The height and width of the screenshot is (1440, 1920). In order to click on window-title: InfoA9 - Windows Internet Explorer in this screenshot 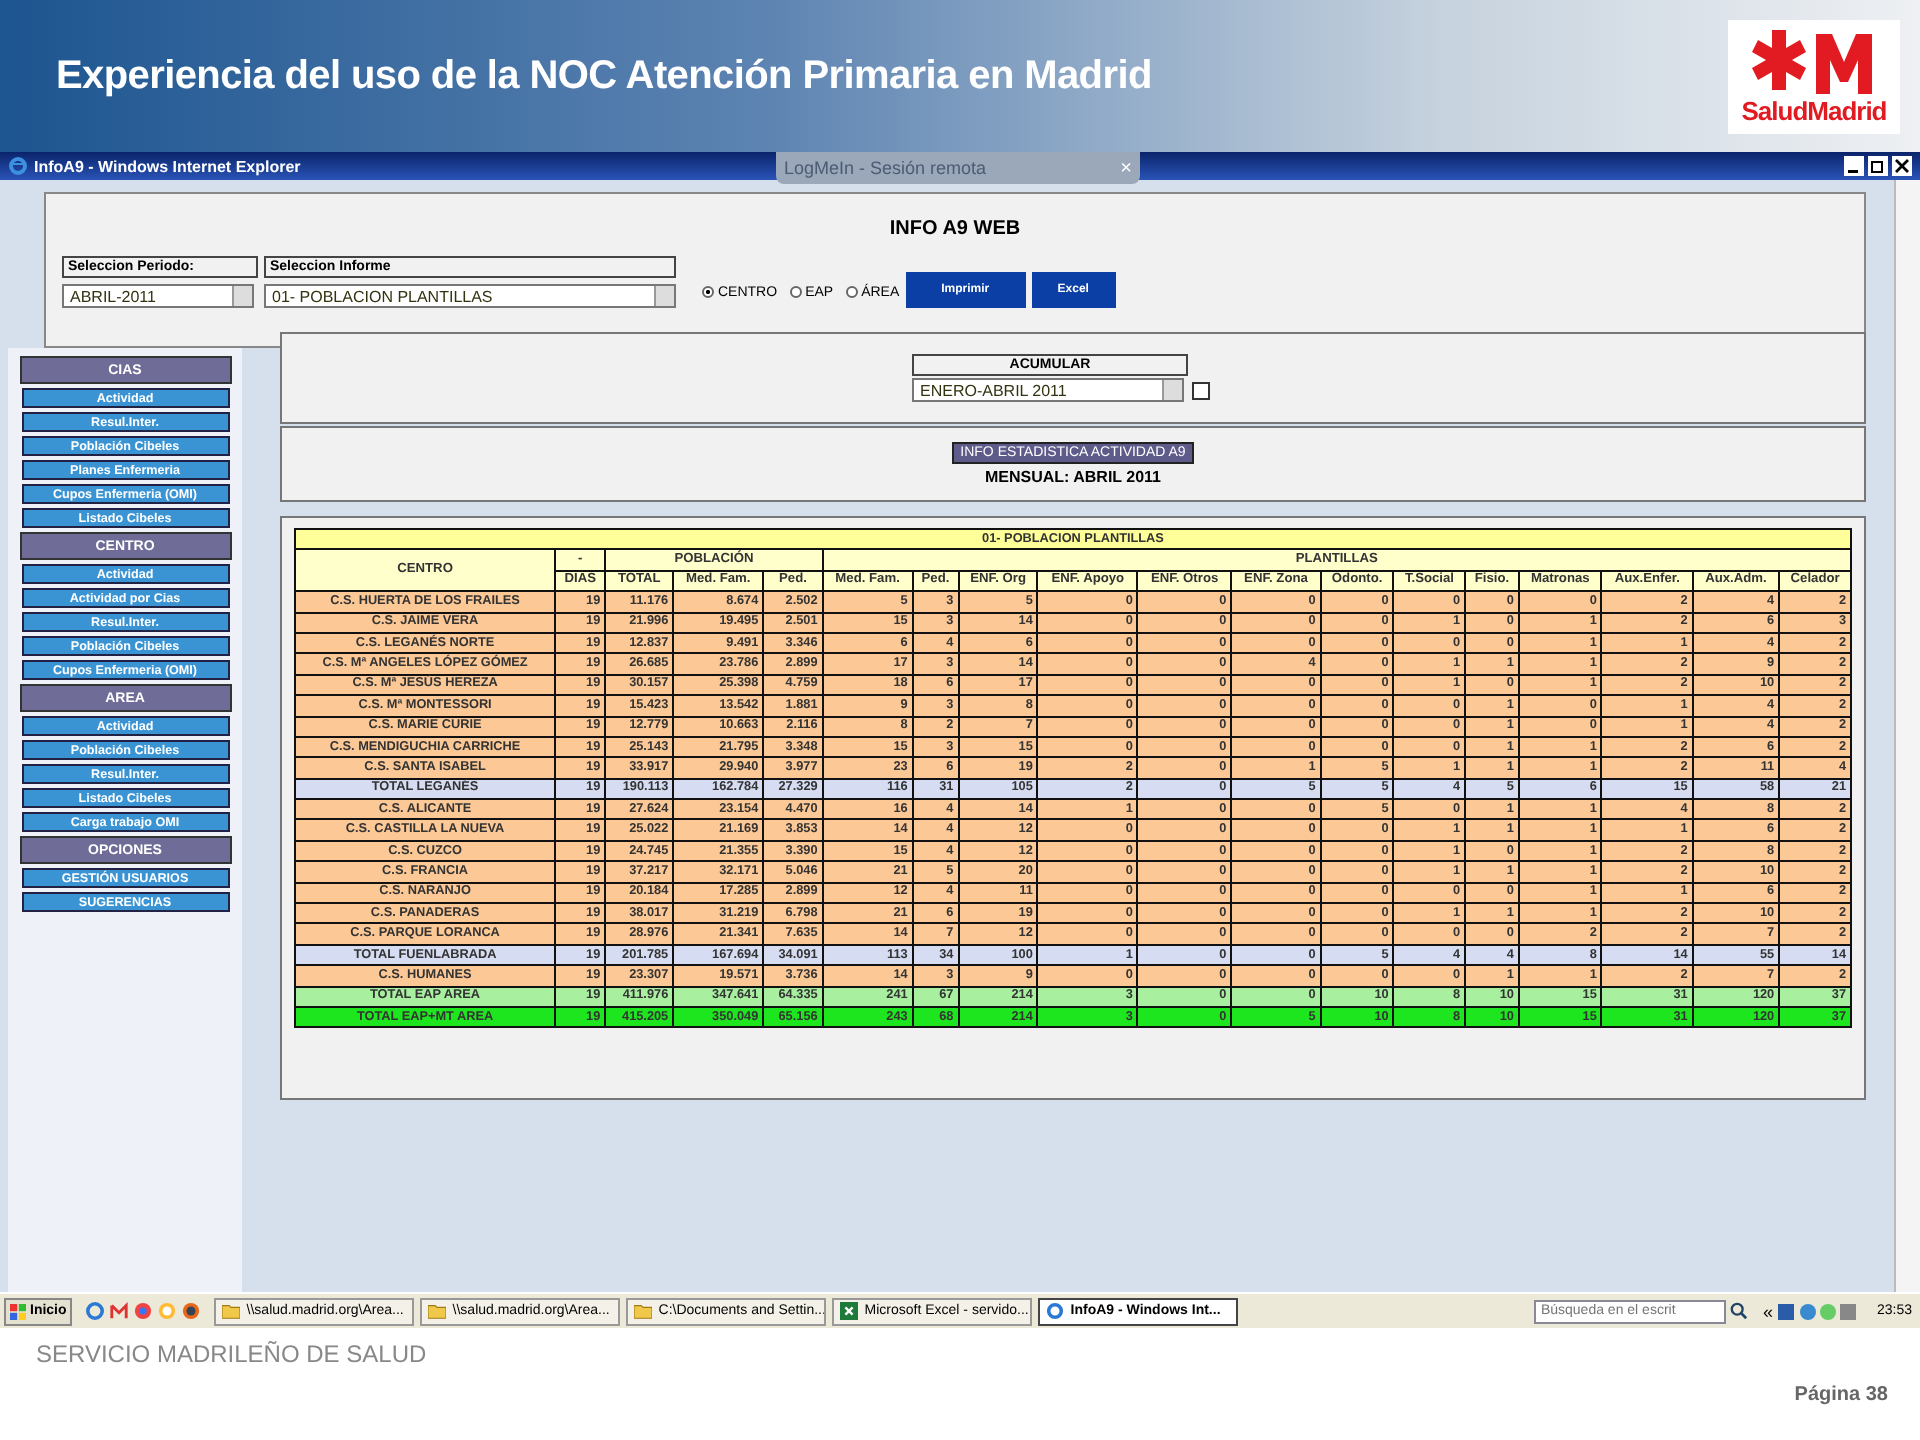, I will do `click(167, 166)`.